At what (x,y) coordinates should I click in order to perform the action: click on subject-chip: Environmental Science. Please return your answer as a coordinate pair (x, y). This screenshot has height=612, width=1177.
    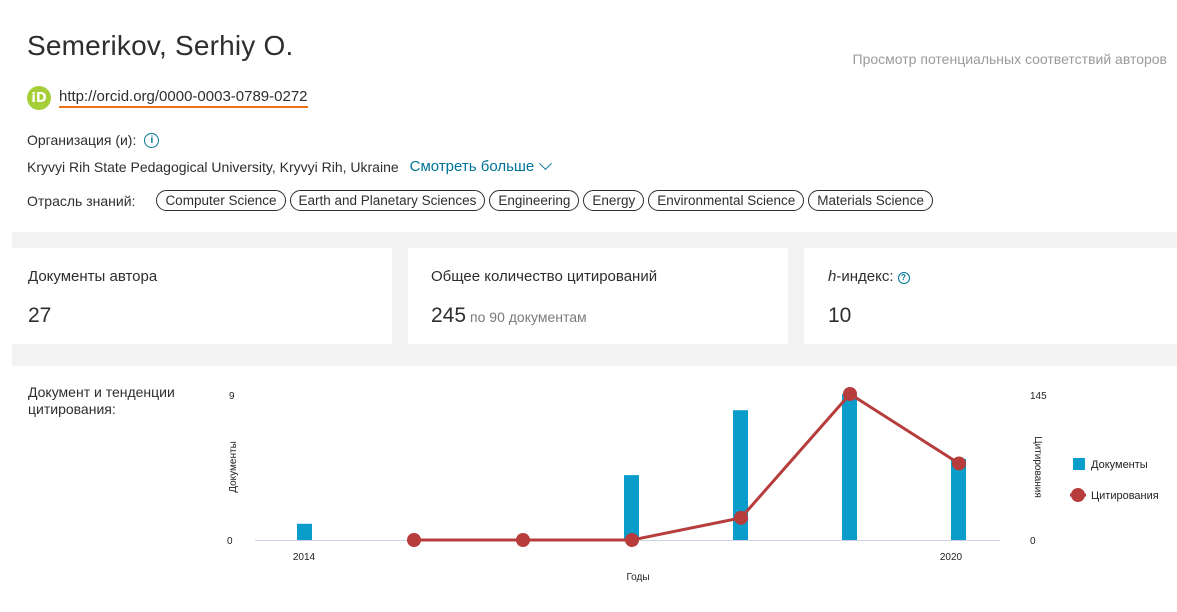
    Looking at the image, I should click on (726, 200).